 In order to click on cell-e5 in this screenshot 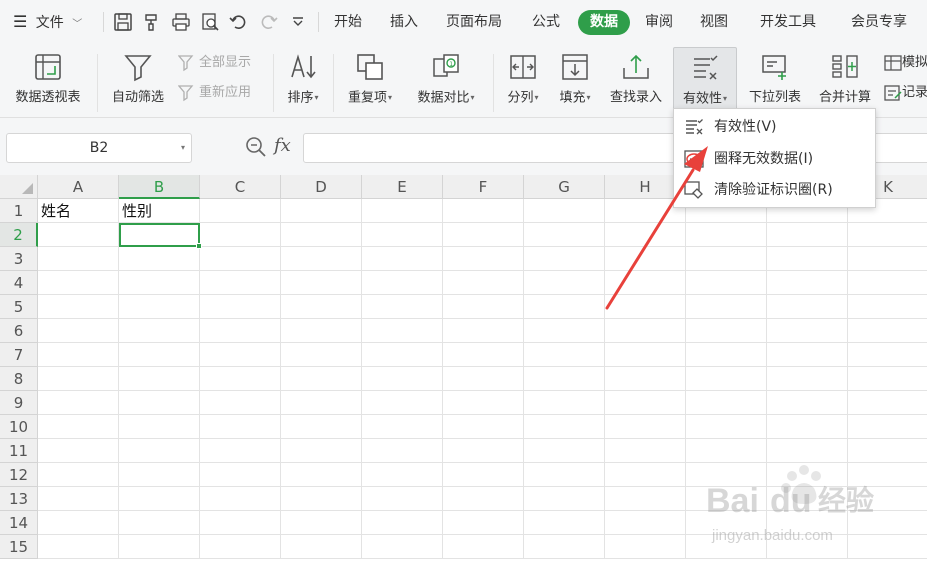, I will do `click(402, 307)`.